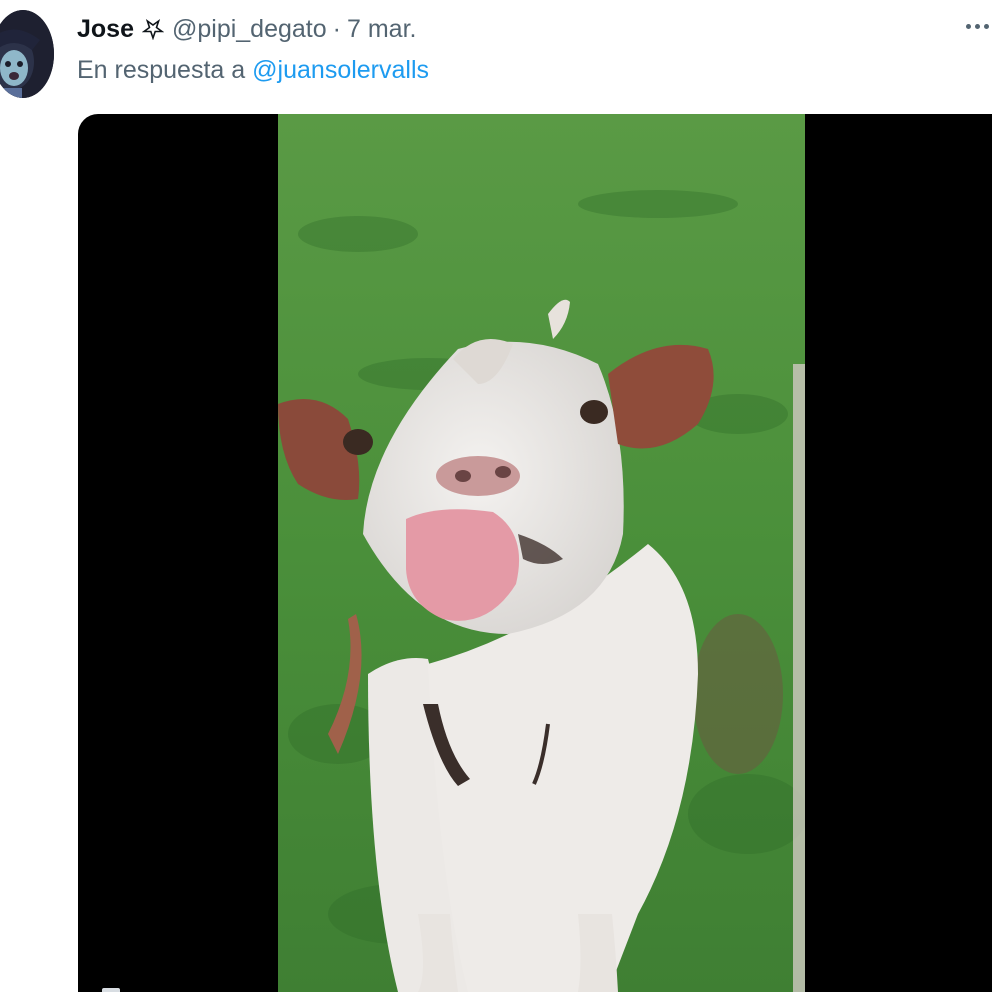  I want to click on video-progress-indicator, so click(111, 990).